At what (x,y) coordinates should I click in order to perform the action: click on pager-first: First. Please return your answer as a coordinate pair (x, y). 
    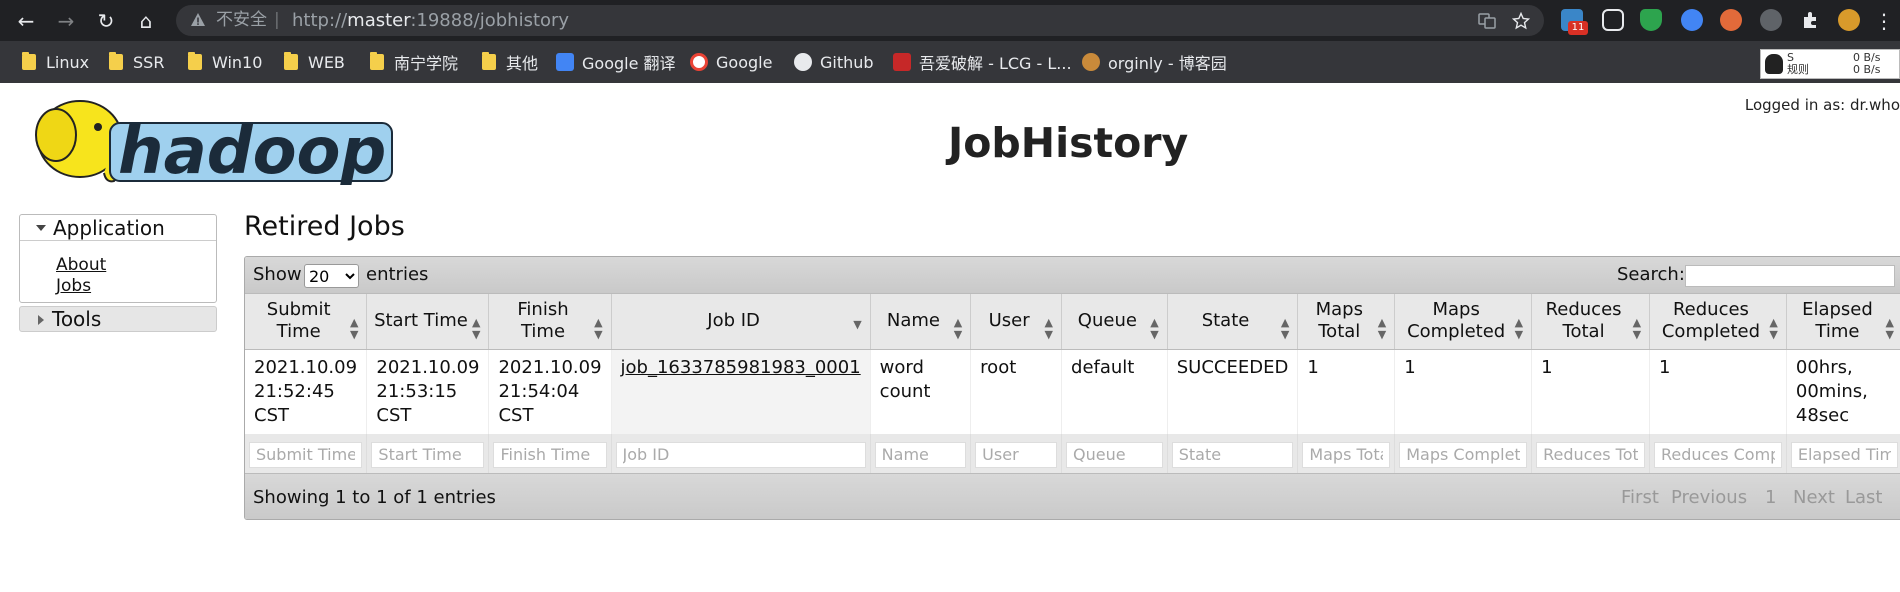
    Looking at the image, I should click on (1640, 497).